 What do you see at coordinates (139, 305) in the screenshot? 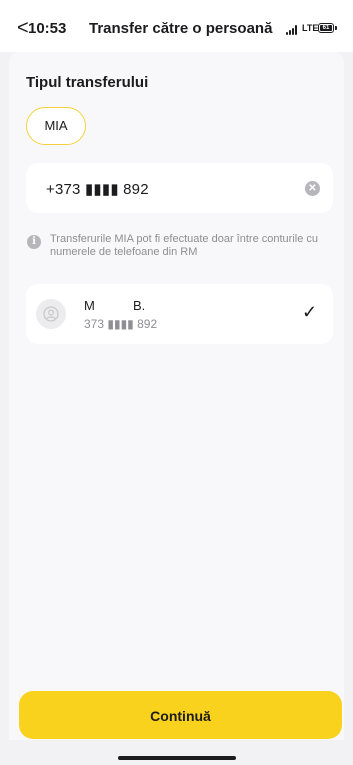
I see `contact-last-initial: B.` at bounding box center [139, 305].